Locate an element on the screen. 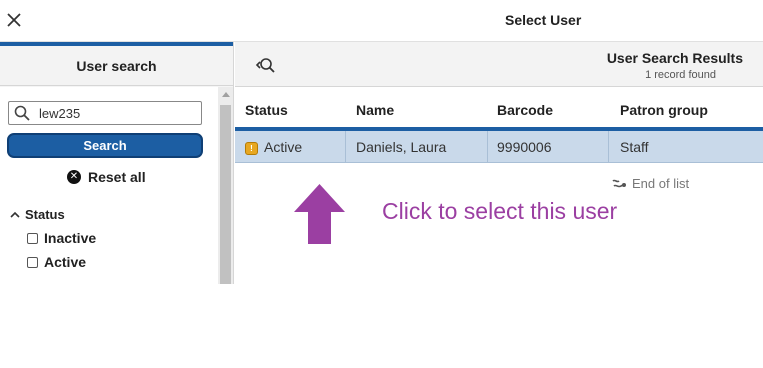 The height and width of the screenshot is (368, 763). results-title: User Search Results is located at coordinates (674, 58).